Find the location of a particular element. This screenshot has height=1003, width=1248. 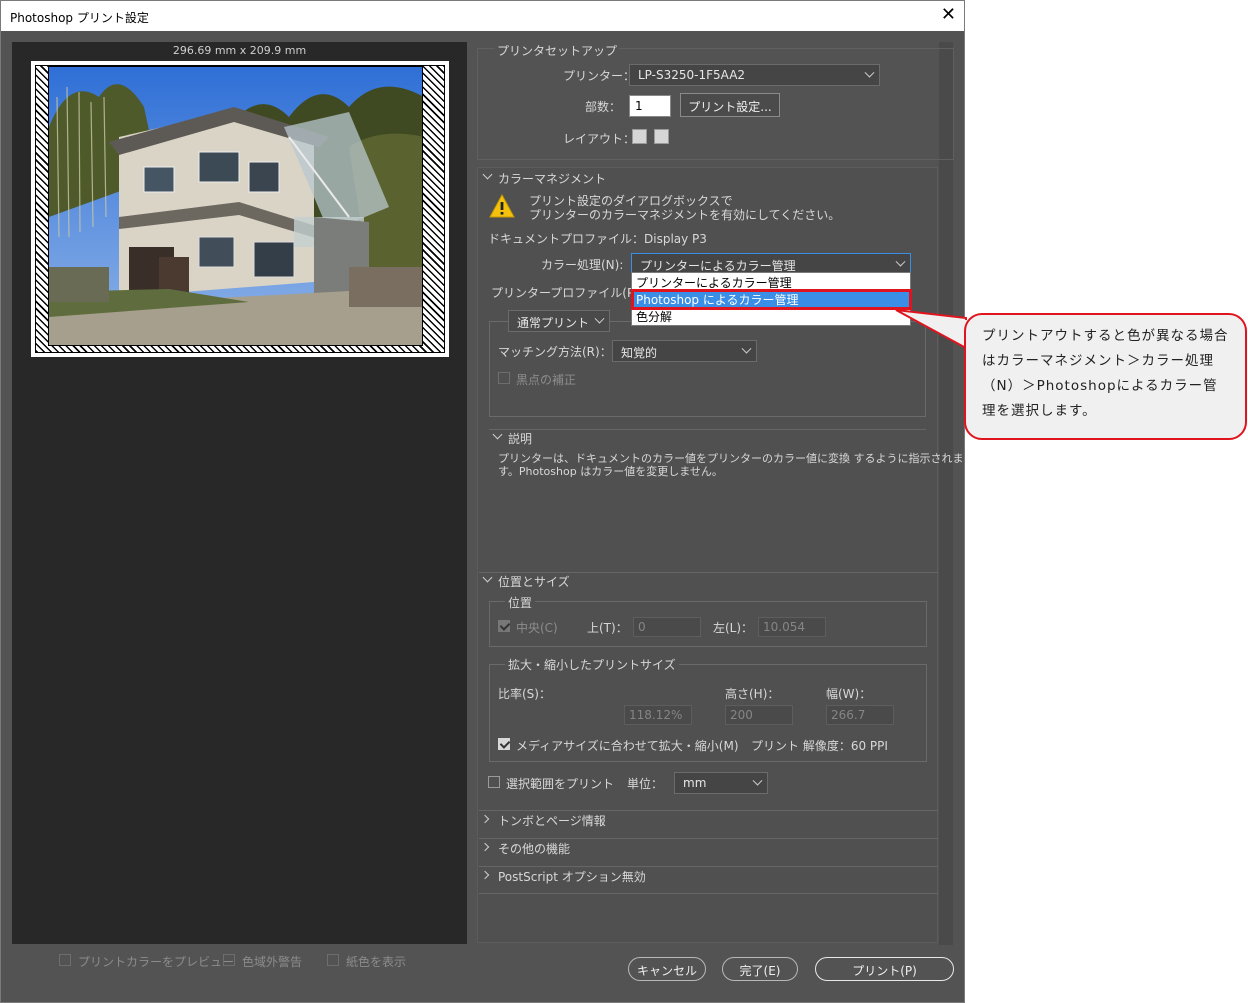

section-marks: トンボとページ情報 is located at coordinates (552, 820).